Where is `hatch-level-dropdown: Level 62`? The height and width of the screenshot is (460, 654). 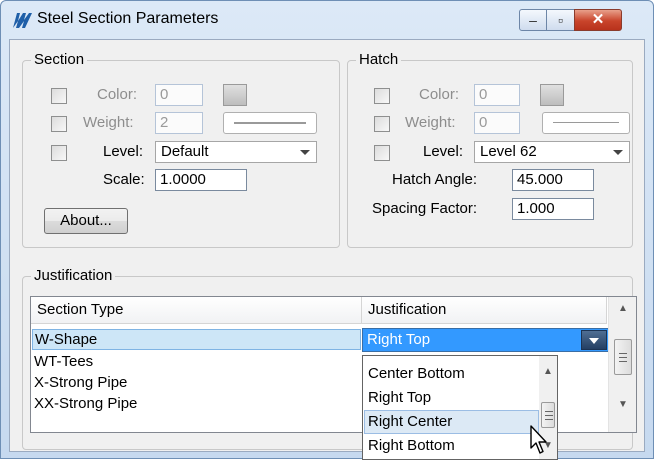 hatch-level-dropdown: Level 62 is located at coordinates (552, 152).